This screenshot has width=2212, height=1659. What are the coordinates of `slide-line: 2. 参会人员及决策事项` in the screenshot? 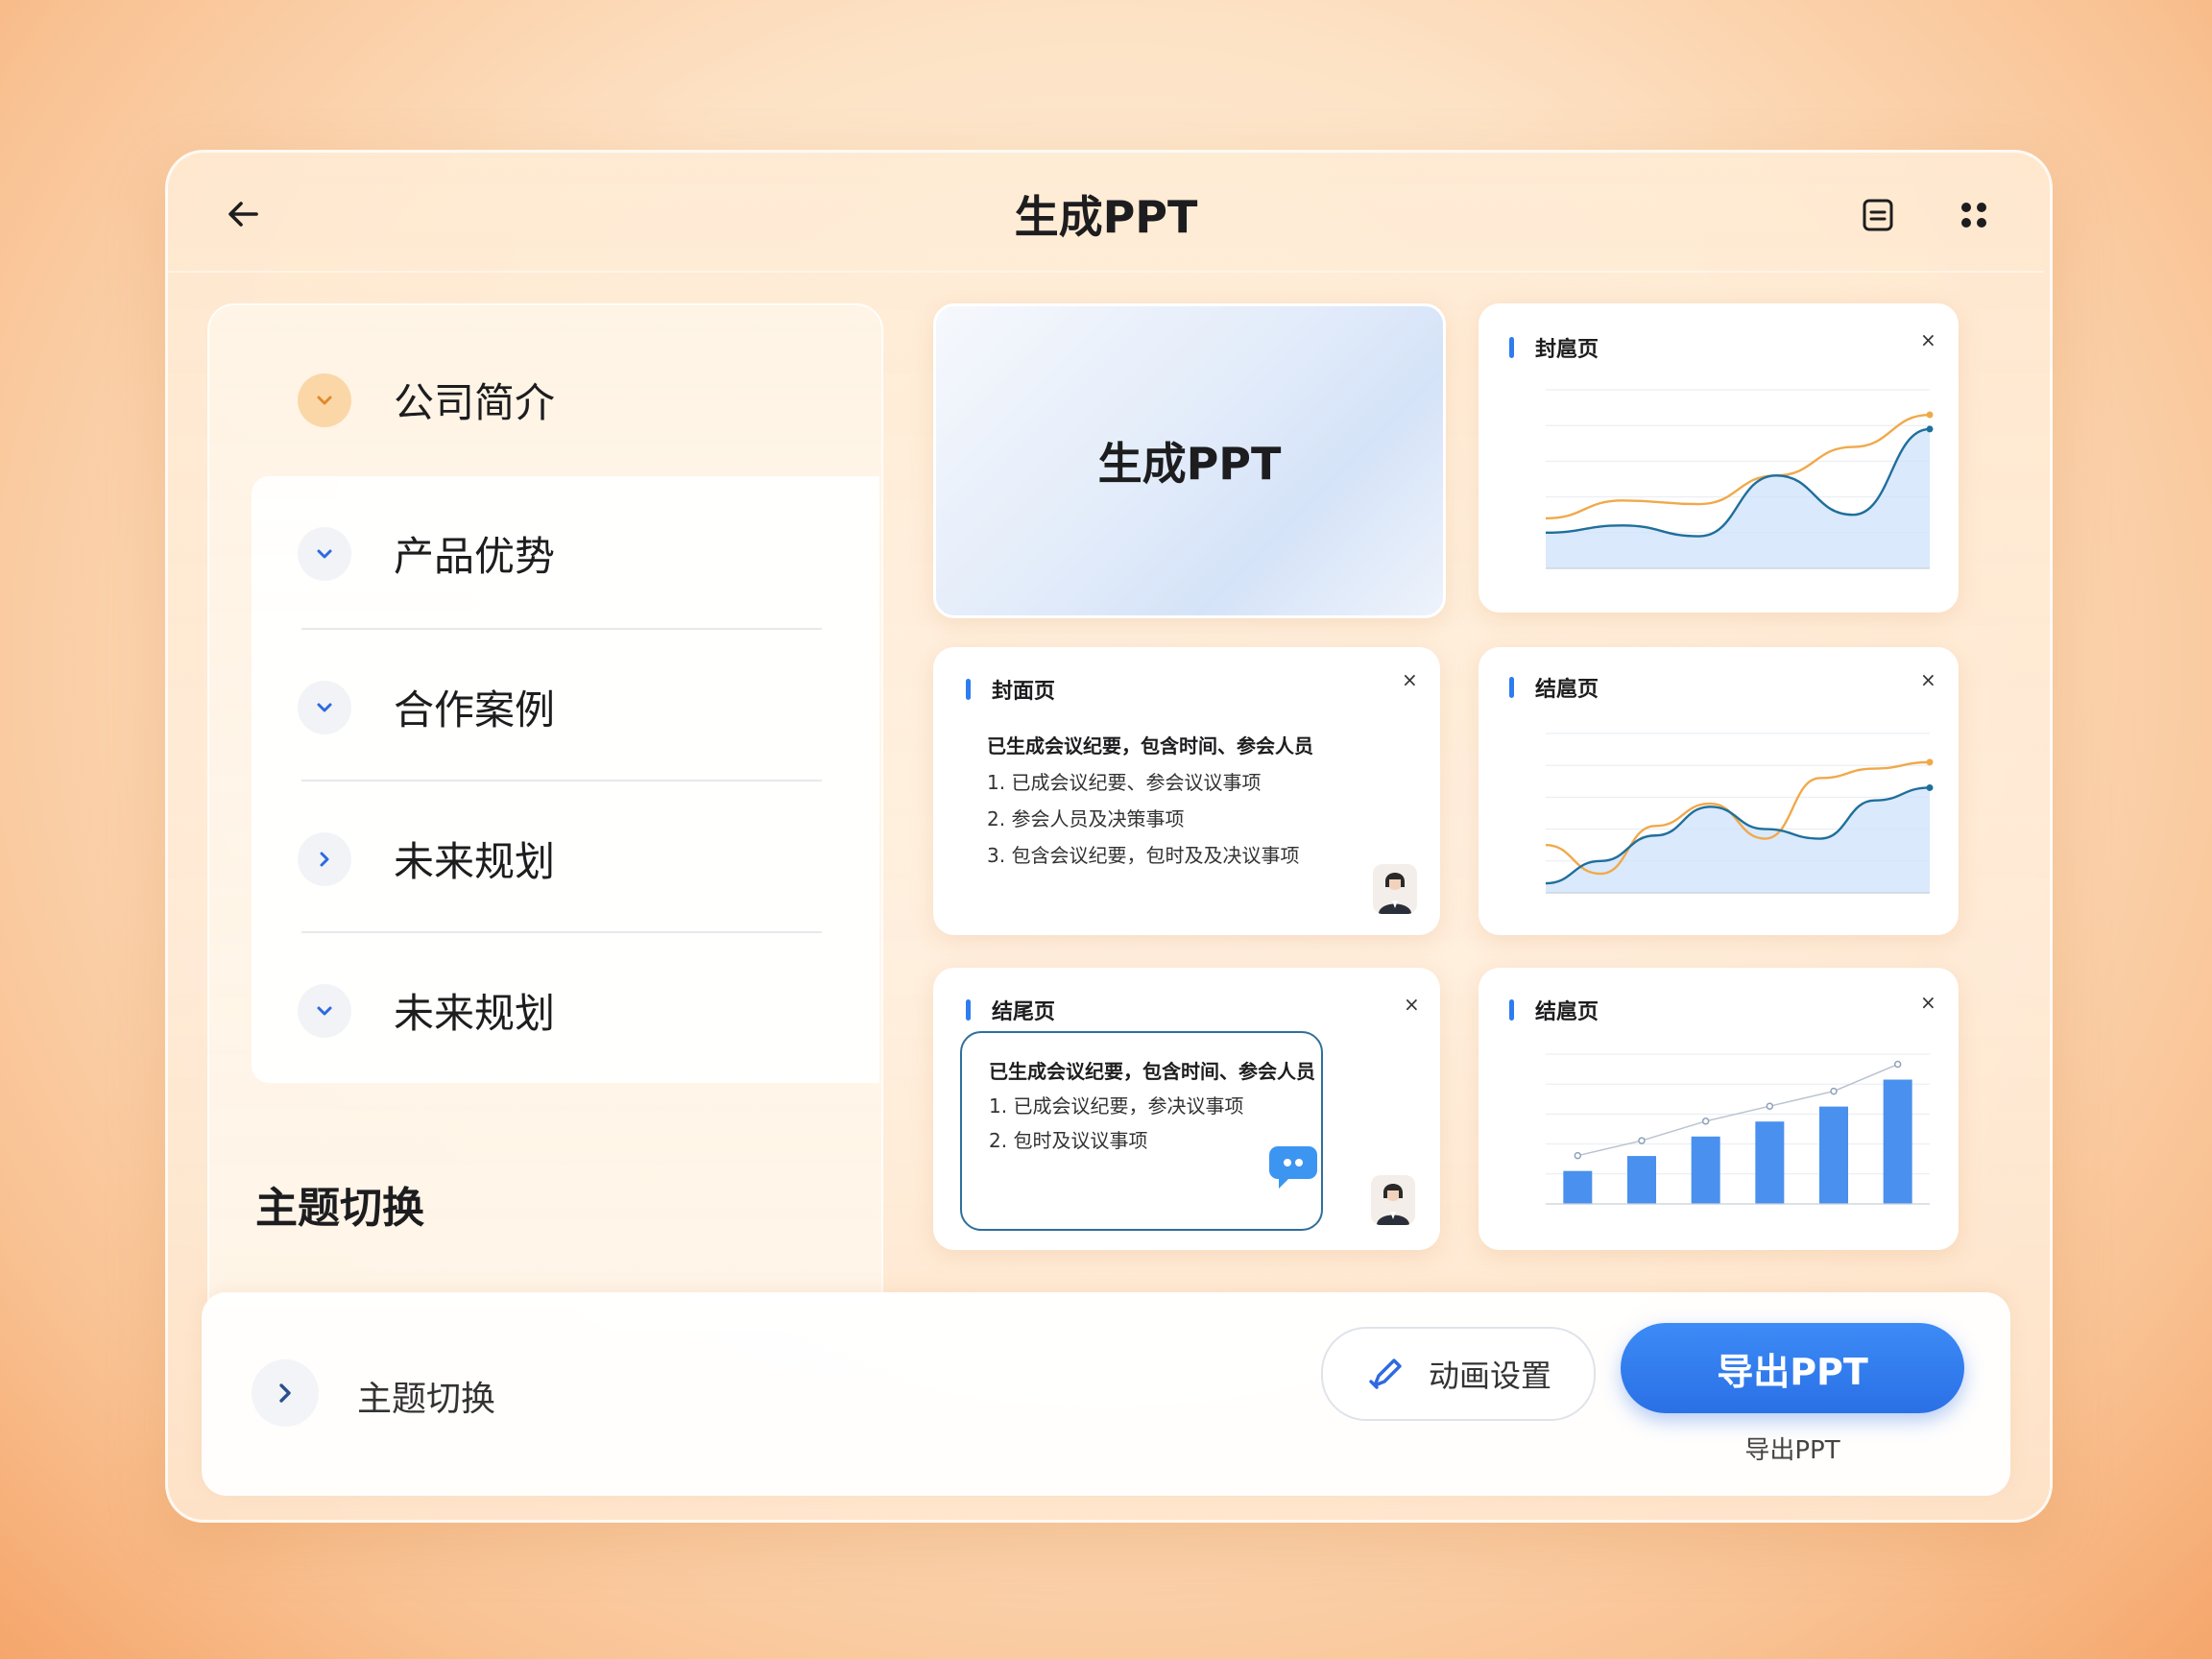 It's located at (1086, 818).